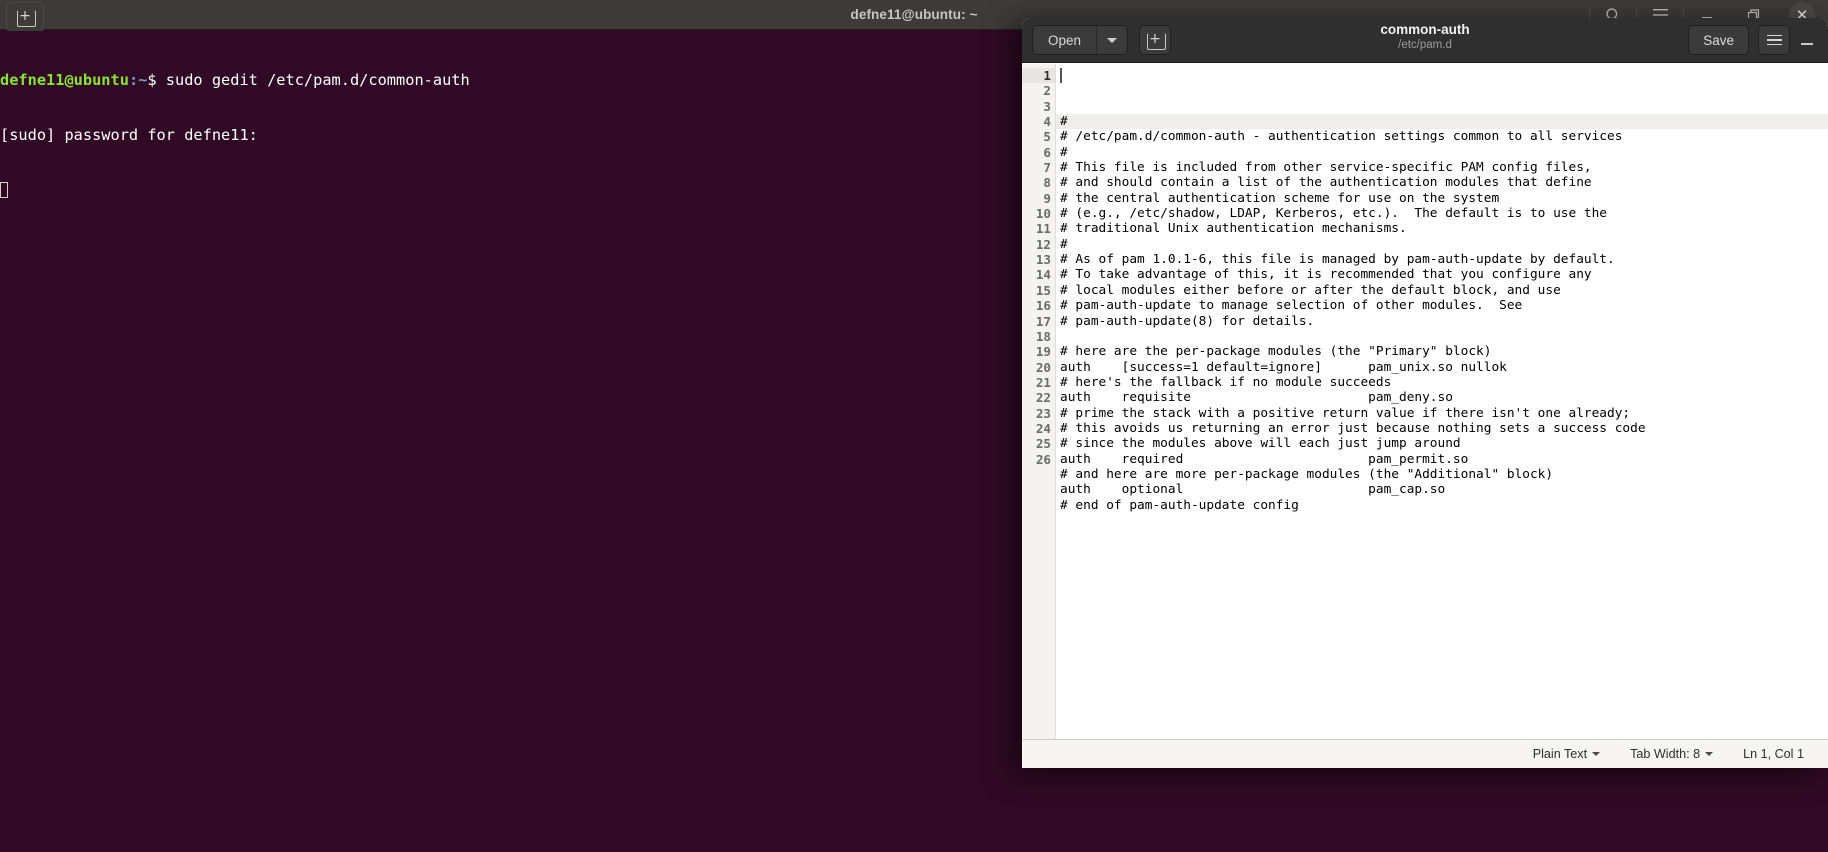 The height and width of the screenshot is (852, 1828). Describe the element at coordinates (1043, 428) in the screenshot. I see `line-number: 24` at that location.